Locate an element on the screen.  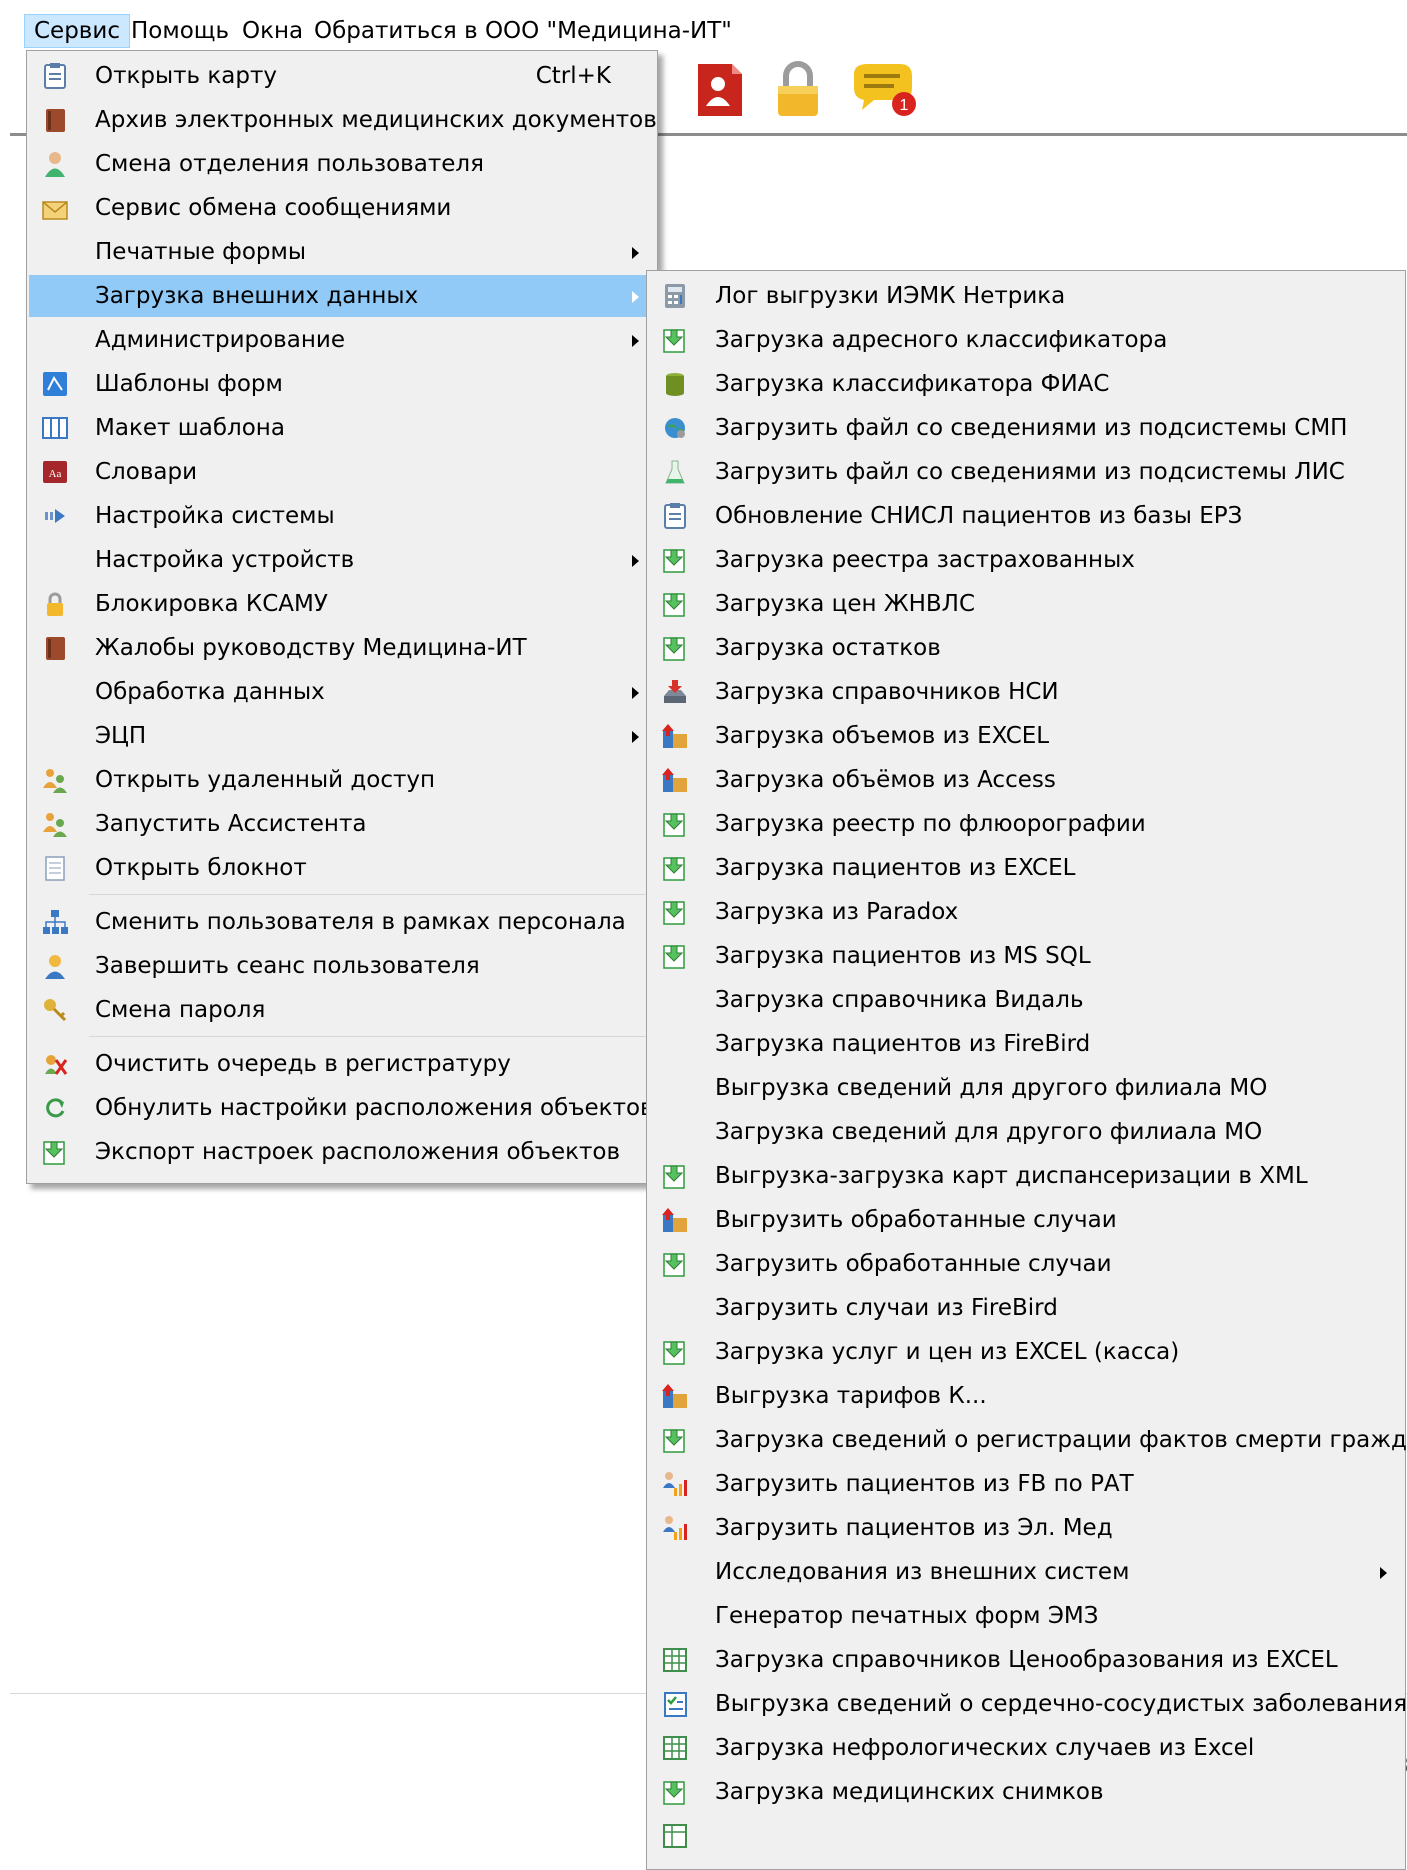
submenu-item: Загрузка объёмов из Access is located at coordinates (1026, 780).